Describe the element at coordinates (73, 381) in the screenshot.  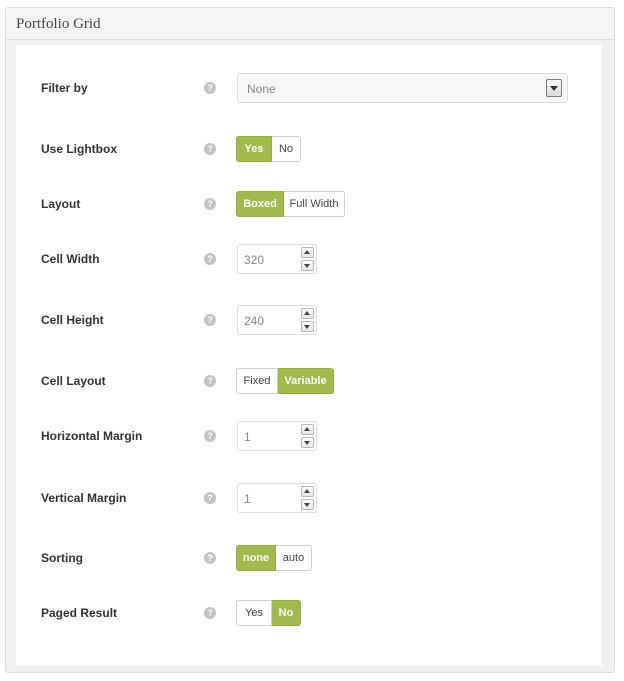
I see `cell-layout-label: Cell Layout` at that location.